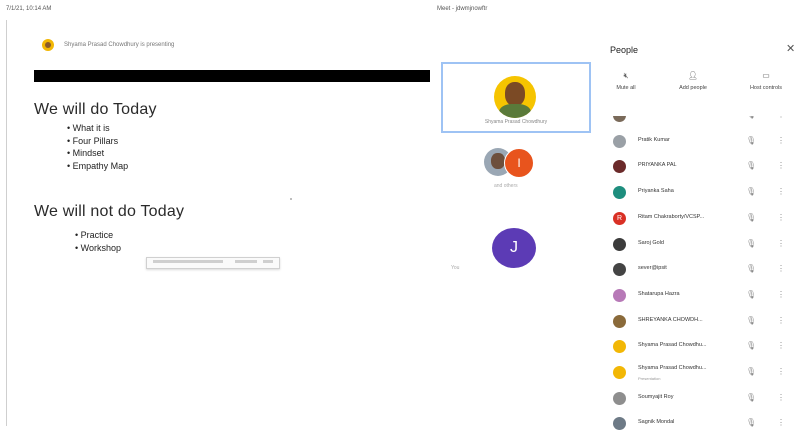  I want to click on main-video-tile: Shyama Prasad Chowdhury, so click(516, 97).